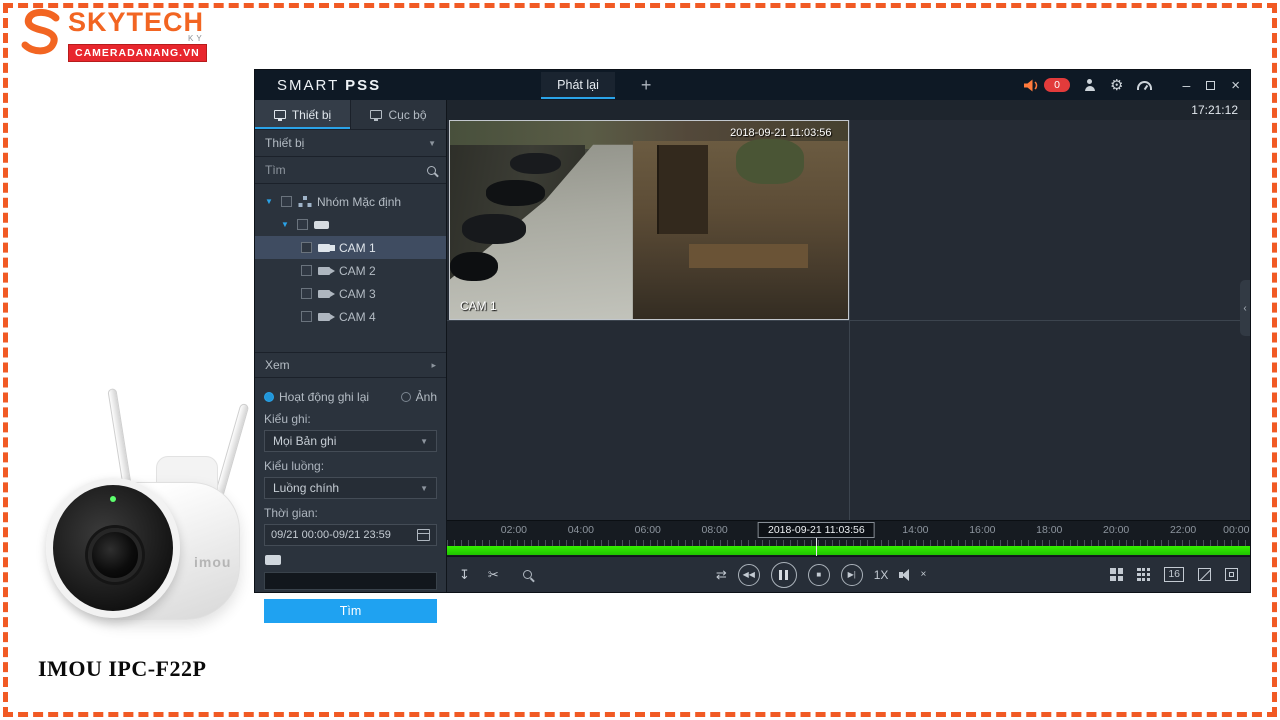 This screenshot has width=1280, height=720. What do you see at coordinates (915, 530) in the screenshot?
I see `timeline-tick: 14:00` at bounding box center [915, 530].